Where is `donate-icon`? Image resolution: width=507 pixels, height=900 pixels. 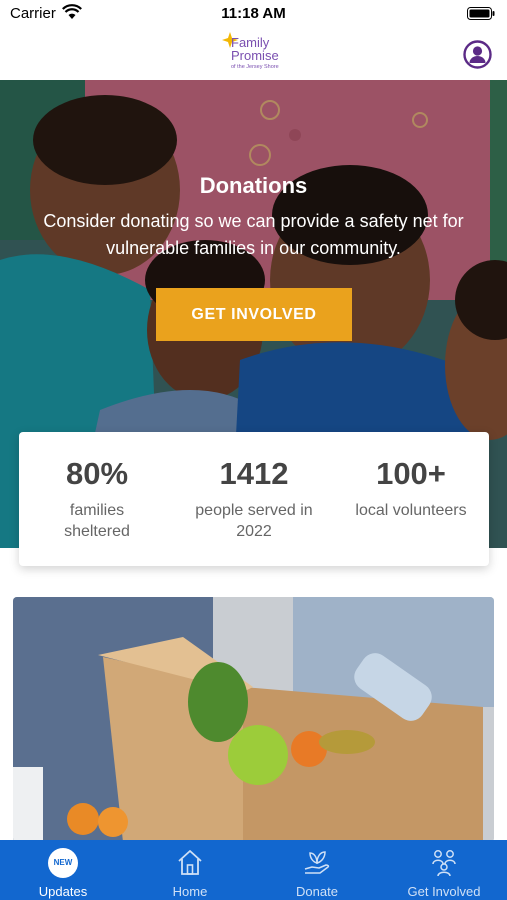 donate-icon is located at coordinates (317, 862).